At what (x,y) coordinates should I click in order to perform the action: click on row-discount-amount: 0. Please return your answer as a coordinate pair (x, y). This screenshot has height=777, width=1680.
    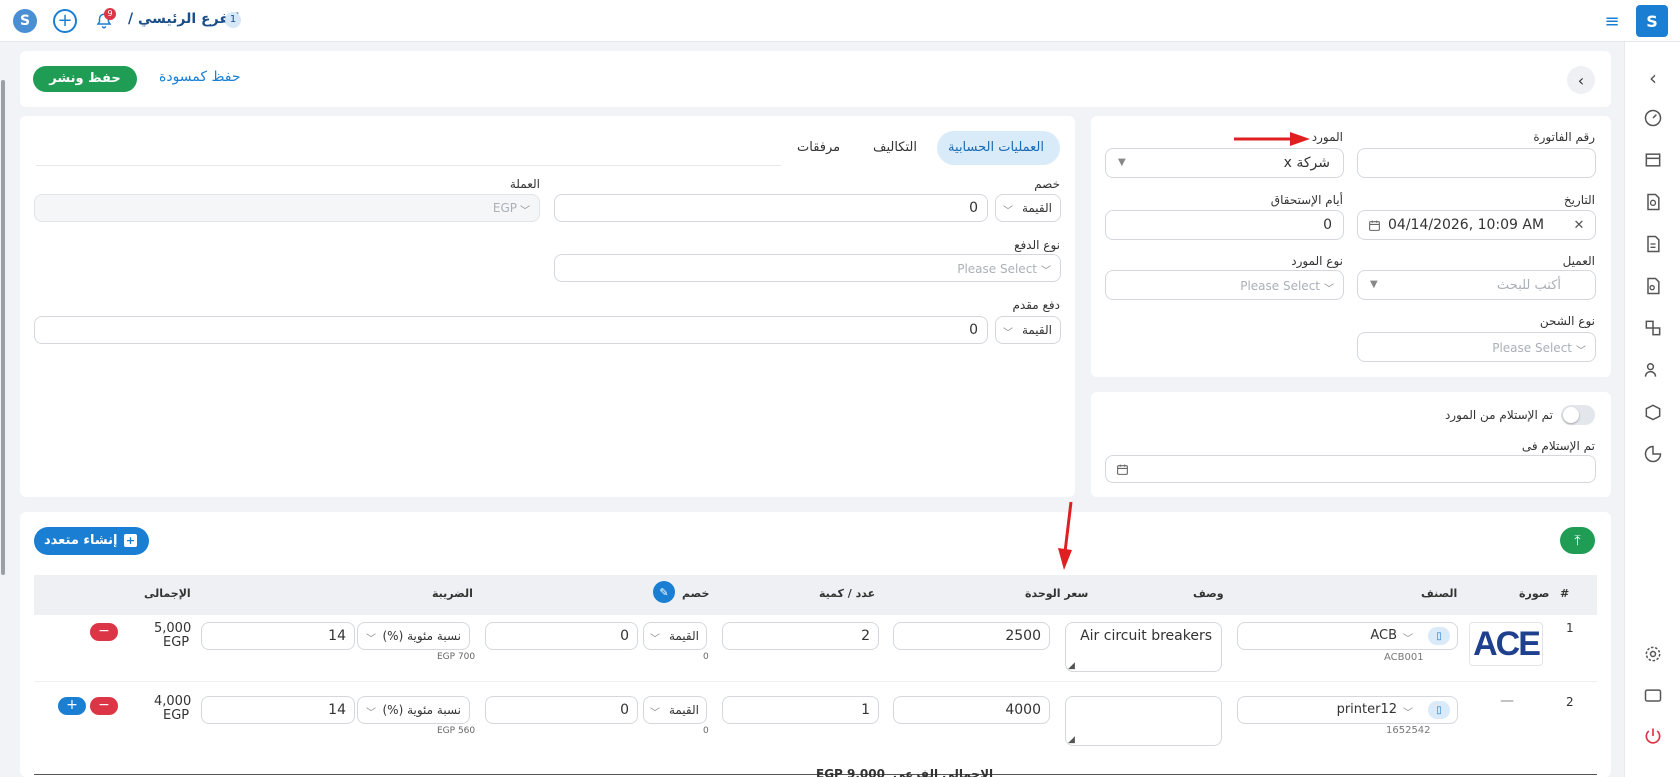
    Looking at the image, I should click on (706, 731).